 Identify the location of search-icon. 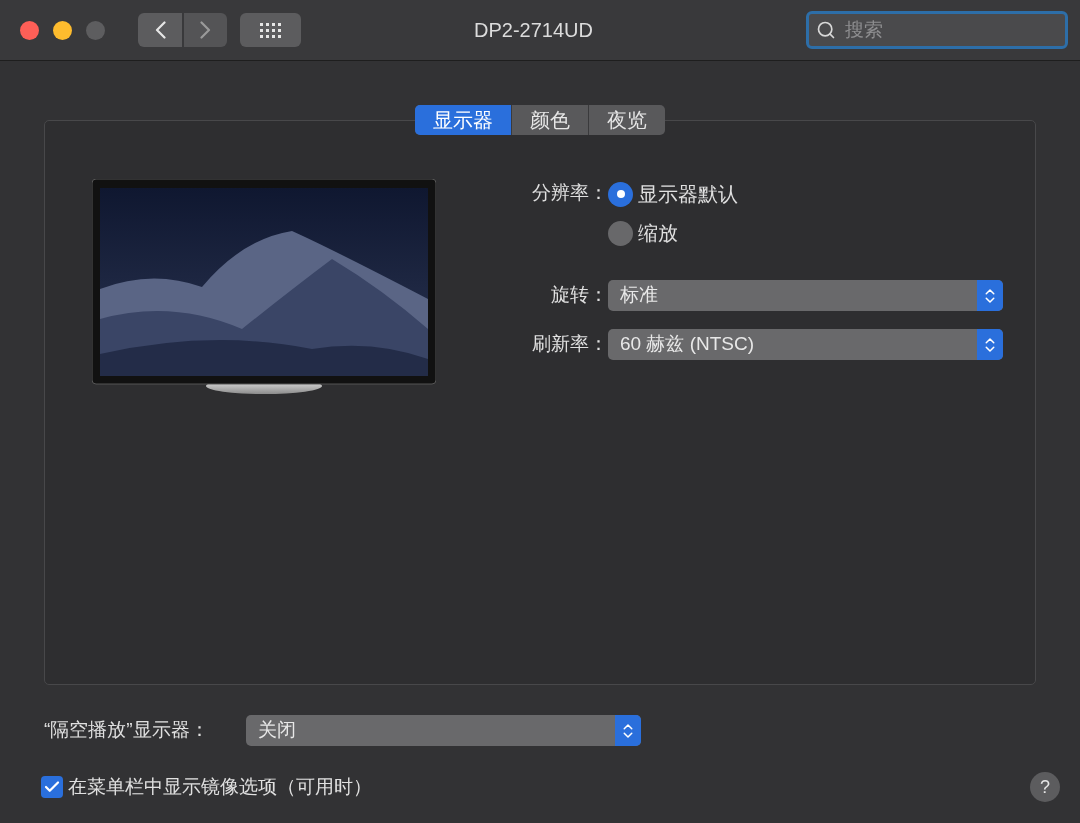
(826, 30).